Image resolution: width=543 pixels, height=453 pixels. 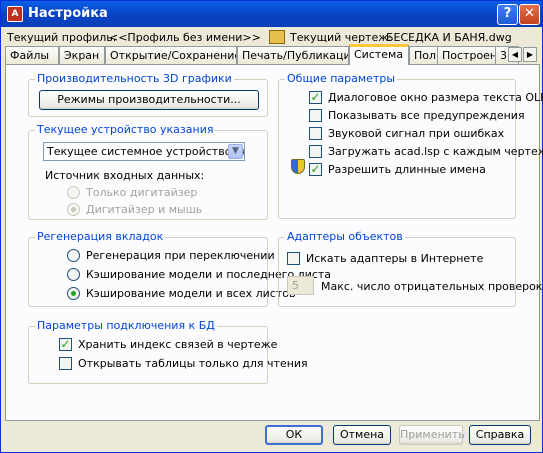 What do you see at coordinates (500, 435) in the screenshot?
I see `help-button: Справка` at bounding box center [500, 435].